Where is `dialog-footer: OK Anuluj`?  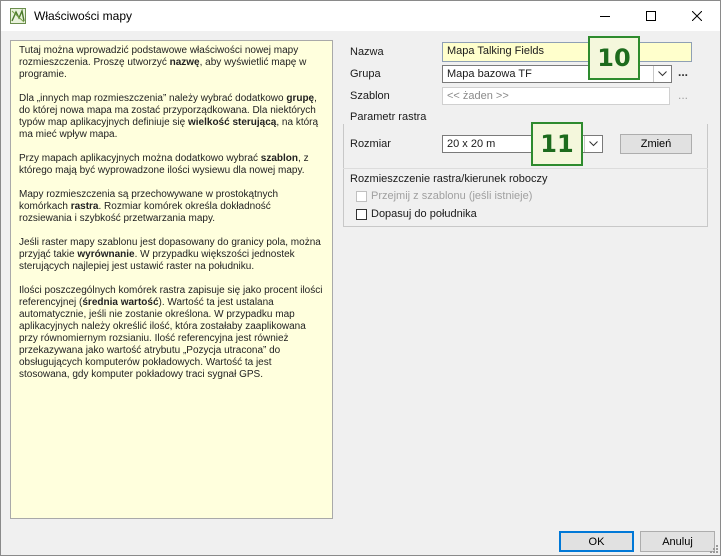 dialog-footer: OK Anuluj is located at coordinates (360, 539).